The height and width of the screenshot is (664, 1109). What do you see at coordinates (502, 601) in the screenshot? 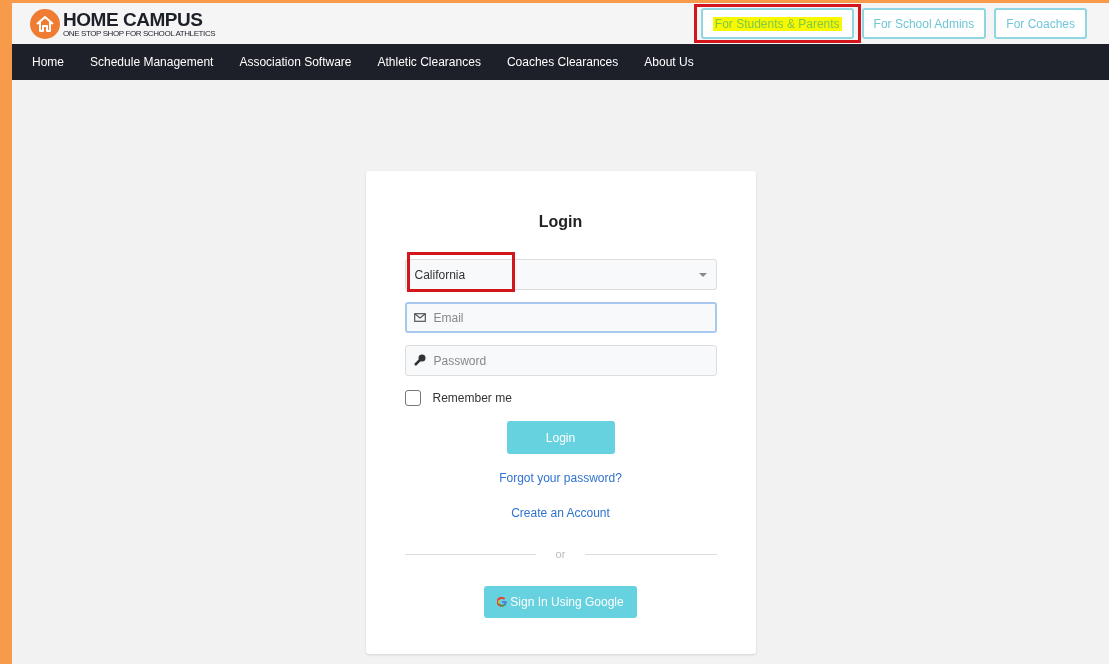
I see `google-g-icon` at bounding box center [502, 601].